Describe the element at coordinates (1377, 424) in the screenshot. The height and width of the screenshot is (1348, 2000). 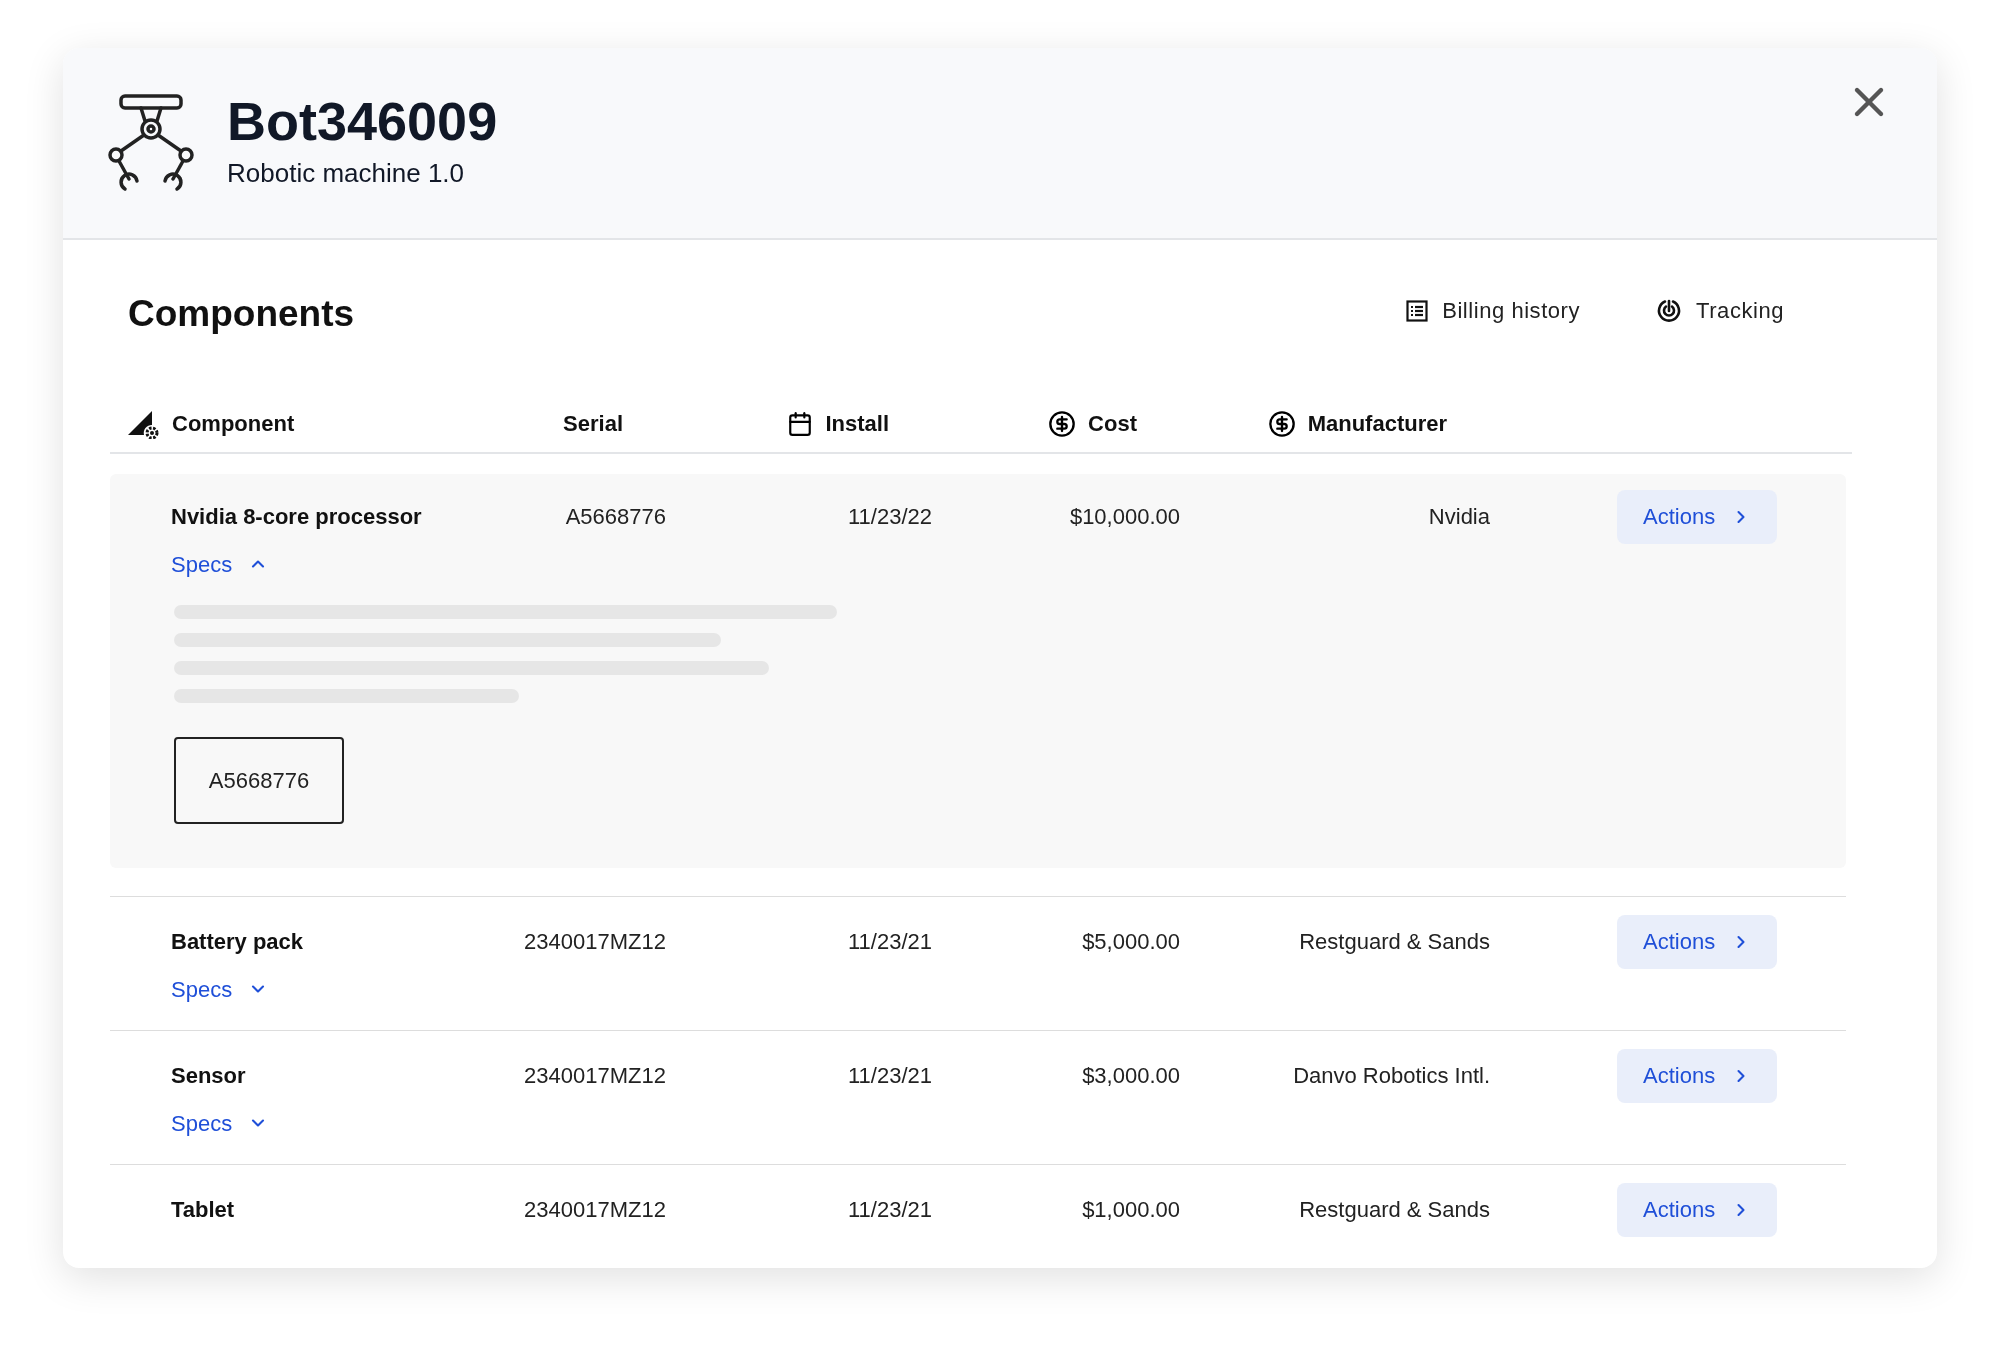
I see `column-header: Manufacturer` at that location.